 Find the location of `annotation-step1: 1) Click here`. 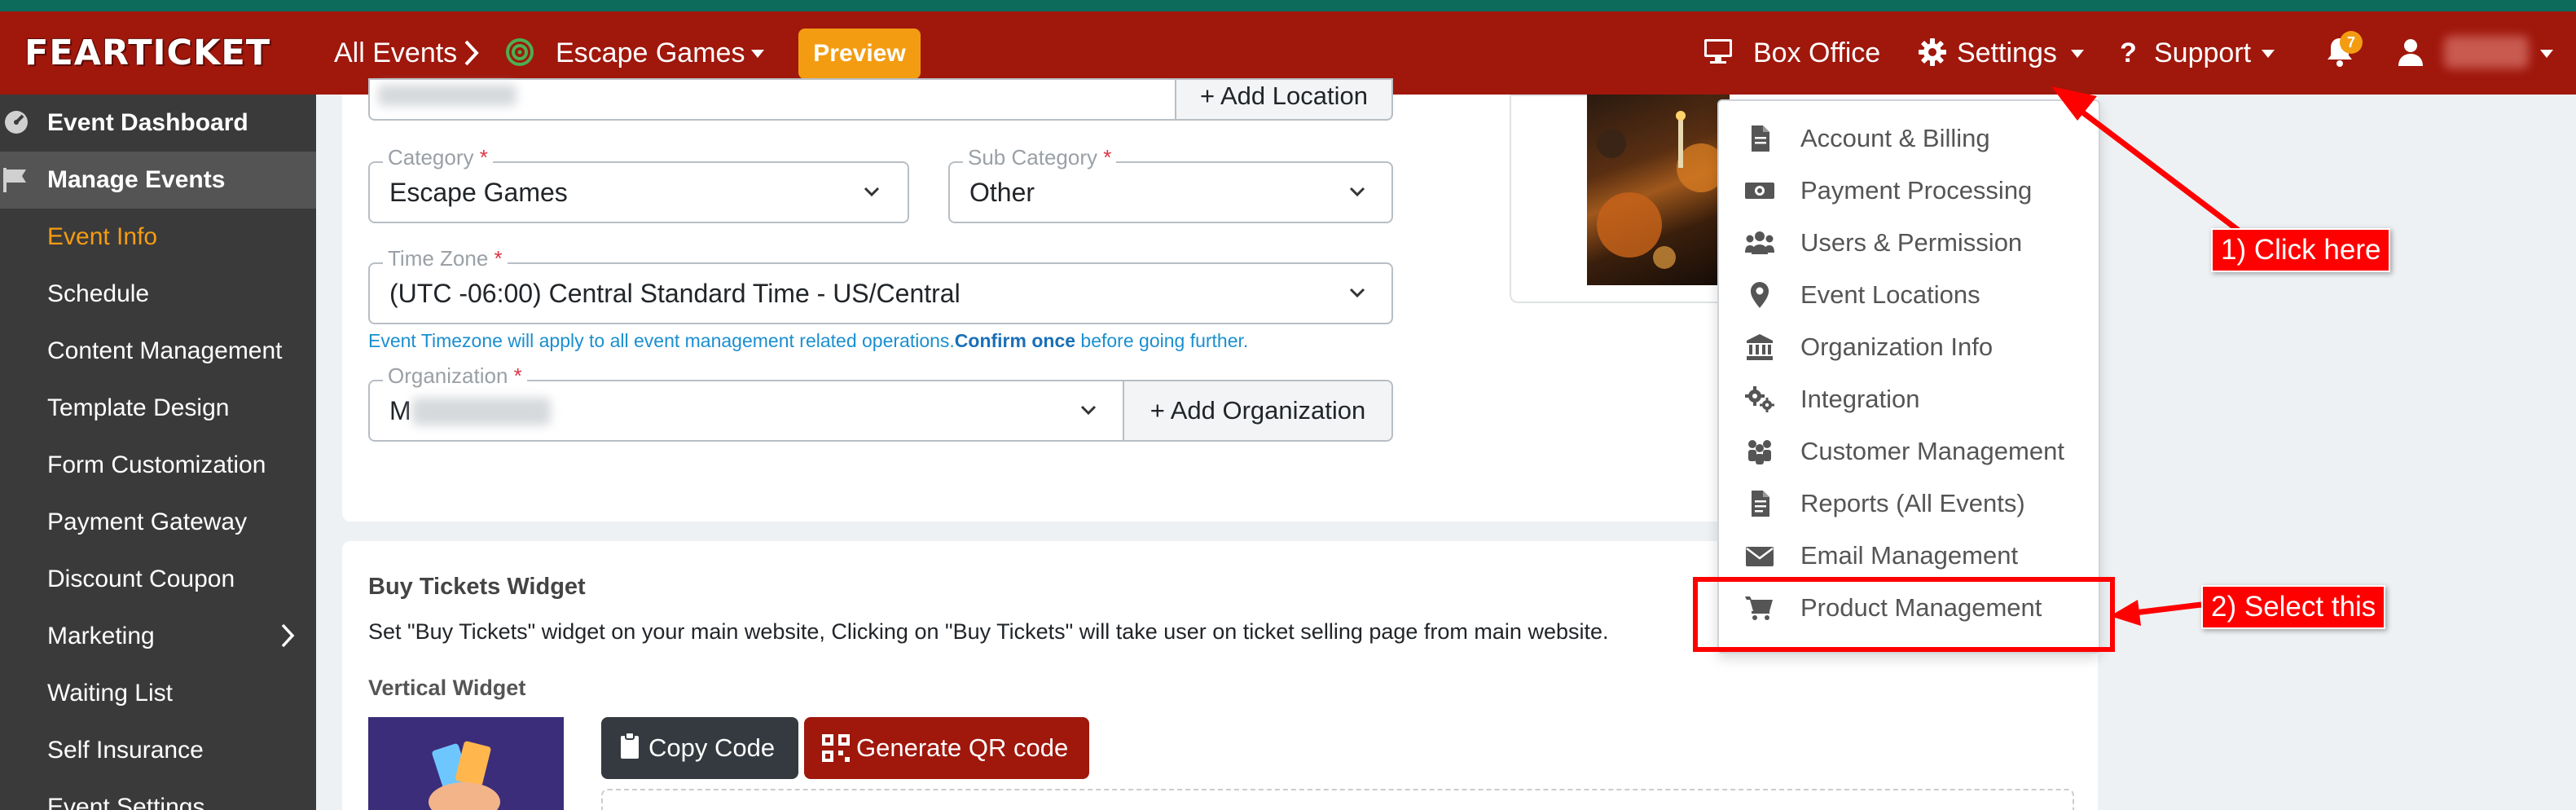

annotation-step1: 1) Click here is located at coordinates (2301, 250).